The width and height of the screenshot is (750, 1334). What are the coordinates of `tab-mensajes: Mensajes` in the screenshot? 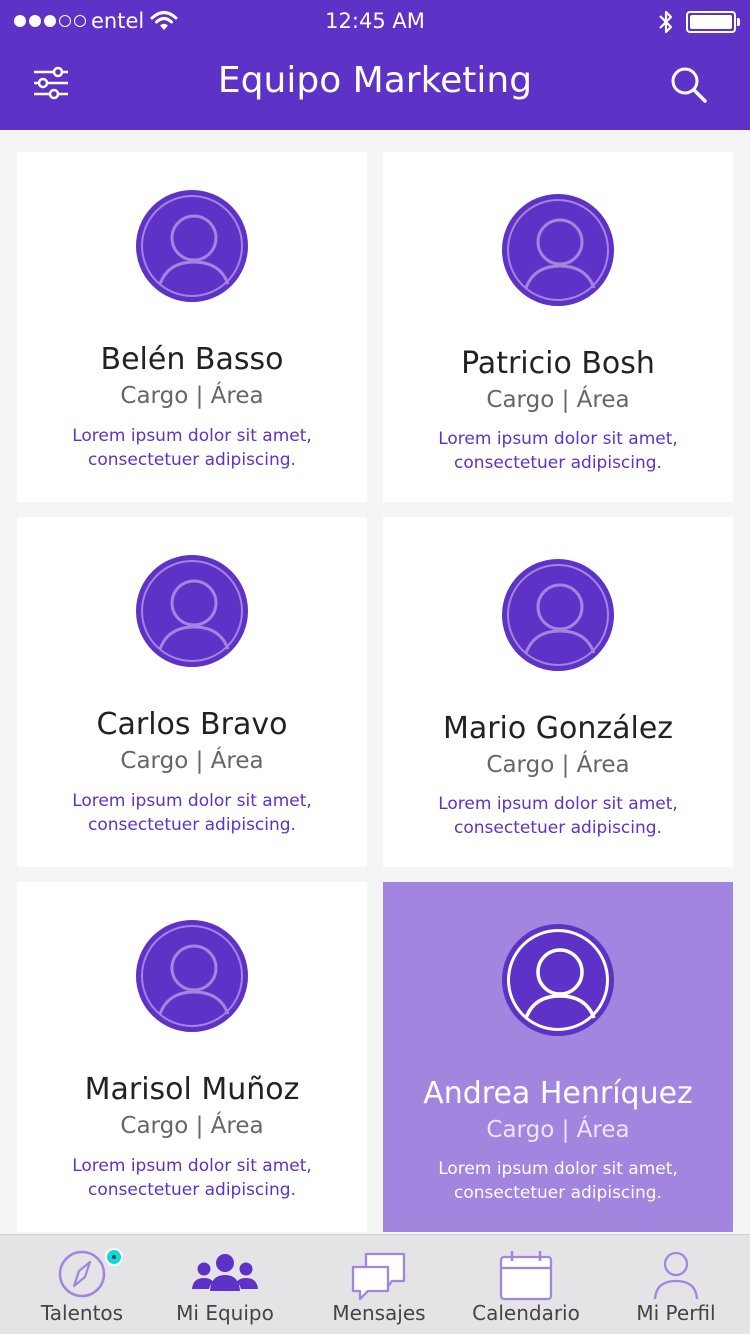 It's located at (379, 1284).